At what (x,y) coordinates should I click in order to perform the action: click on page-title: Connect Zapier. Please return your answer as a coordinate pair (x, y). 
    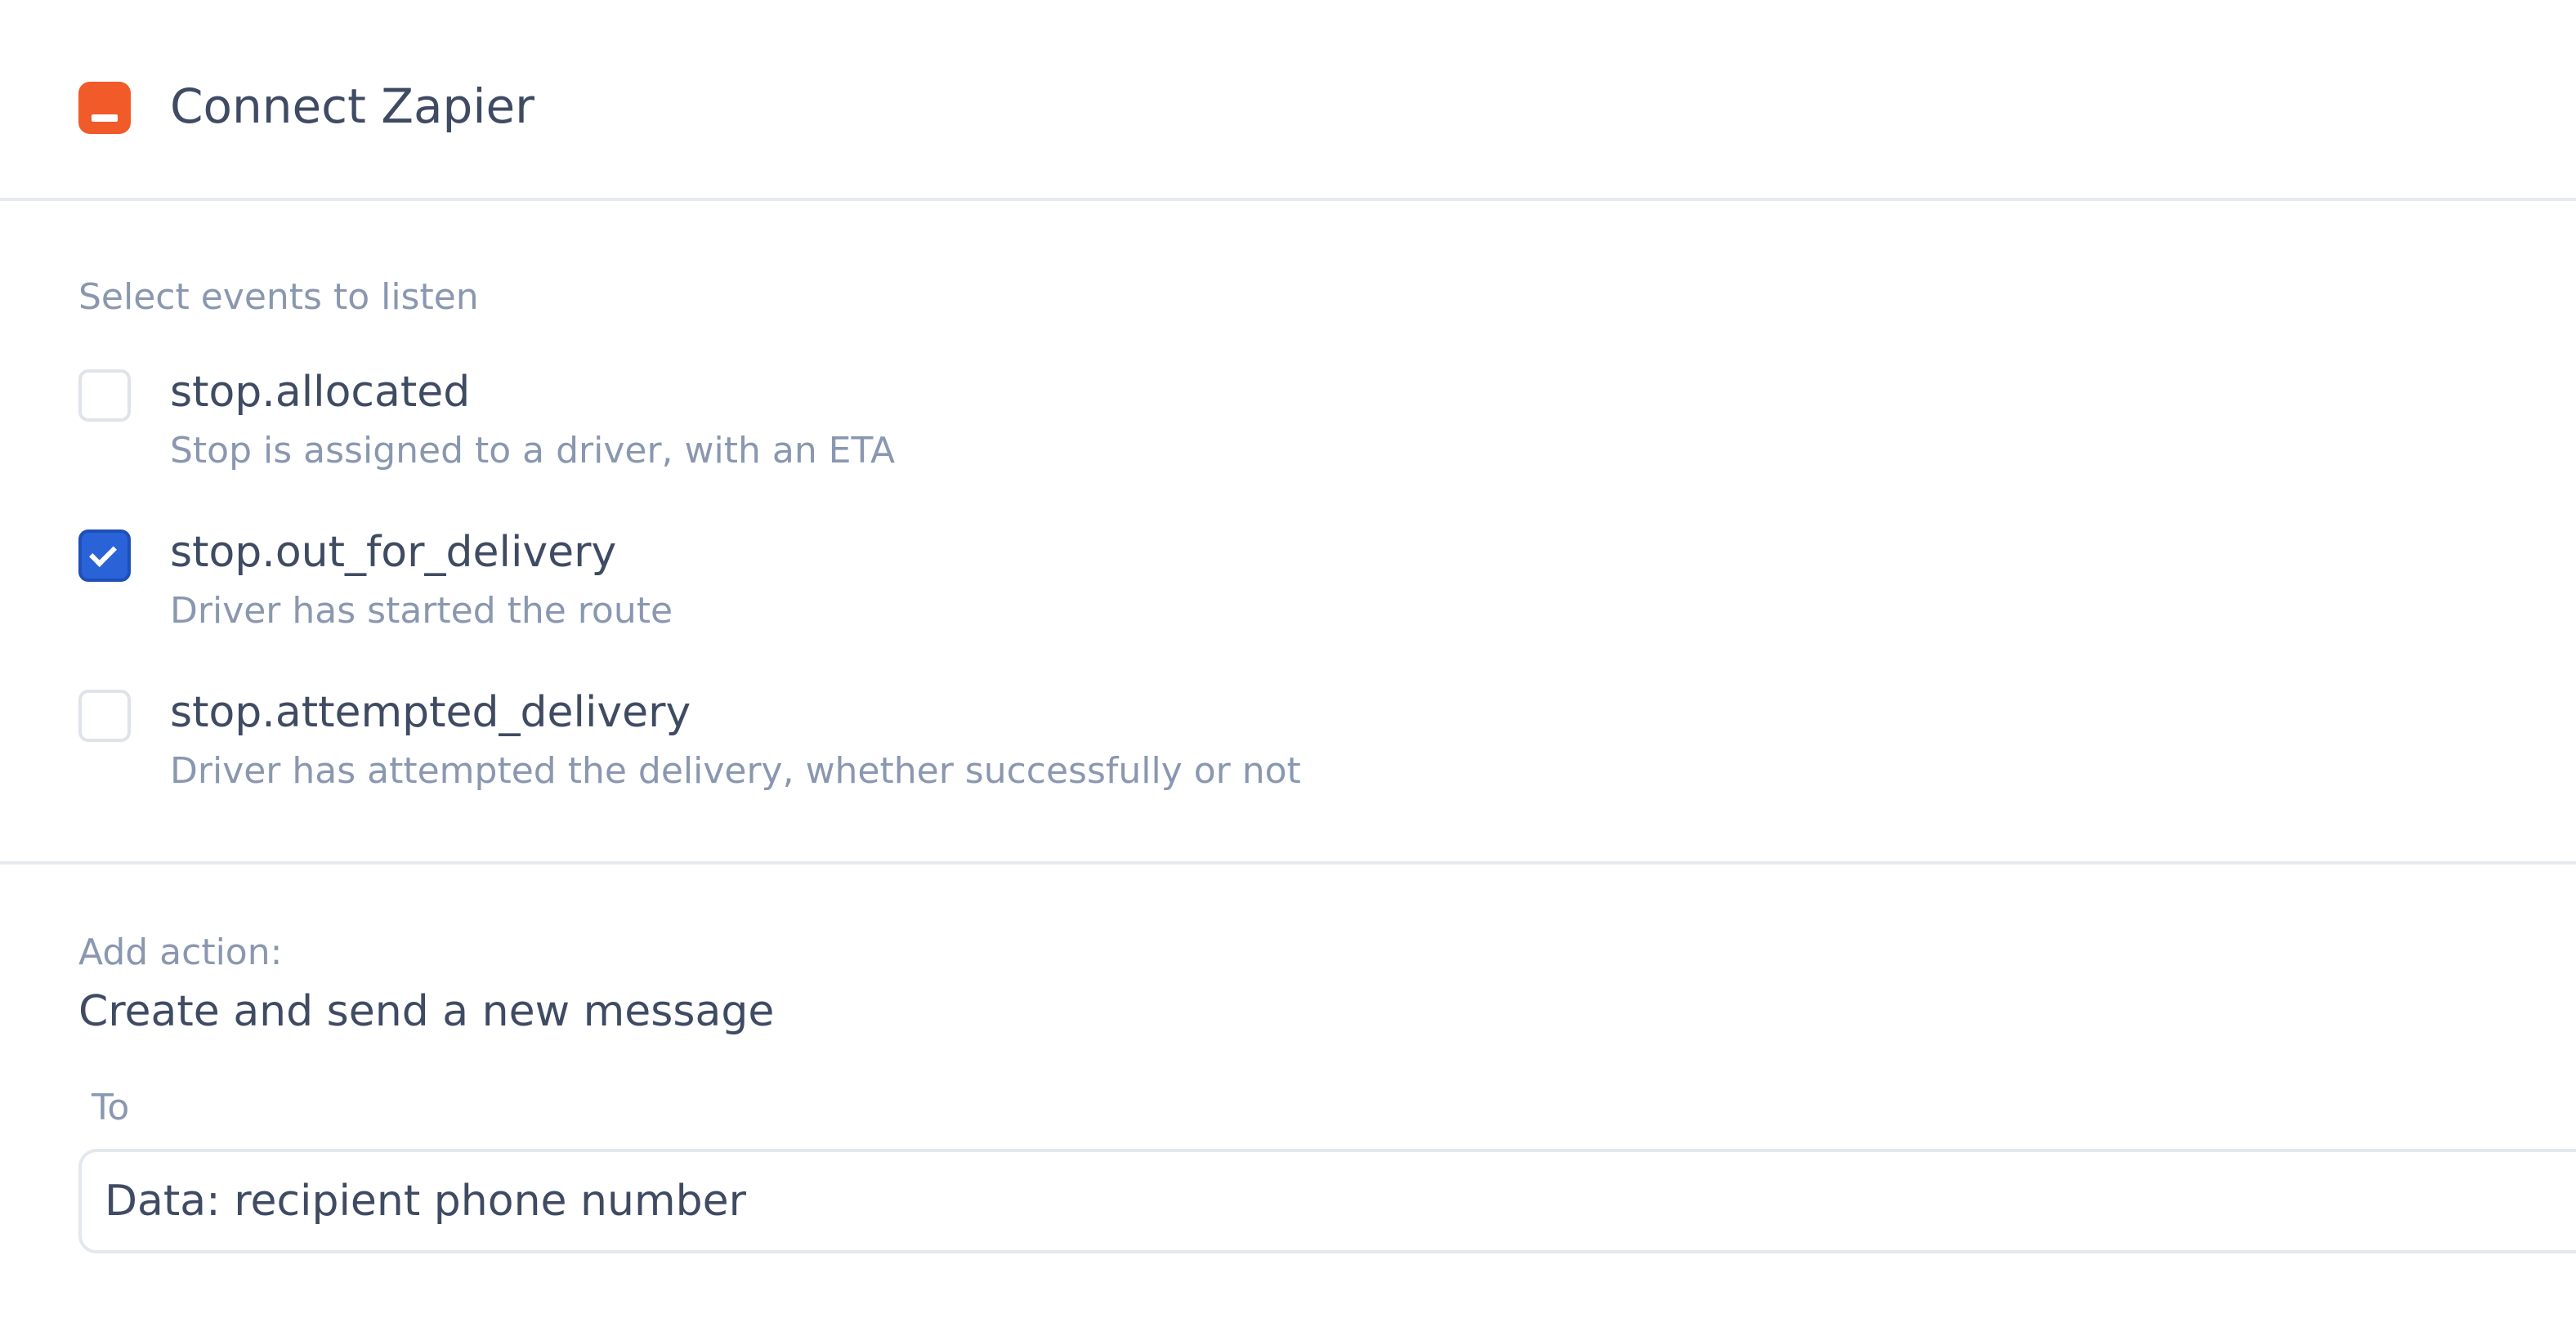
    Looking at the image, I should click on (352, 106).